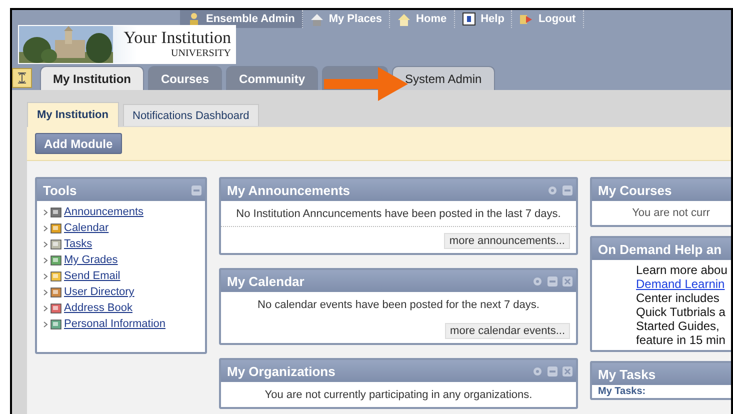  What do you see at coordinates (22, 78) in the screenshot?
I see `expand-toggle-icon` at bounding box center [22, 78].